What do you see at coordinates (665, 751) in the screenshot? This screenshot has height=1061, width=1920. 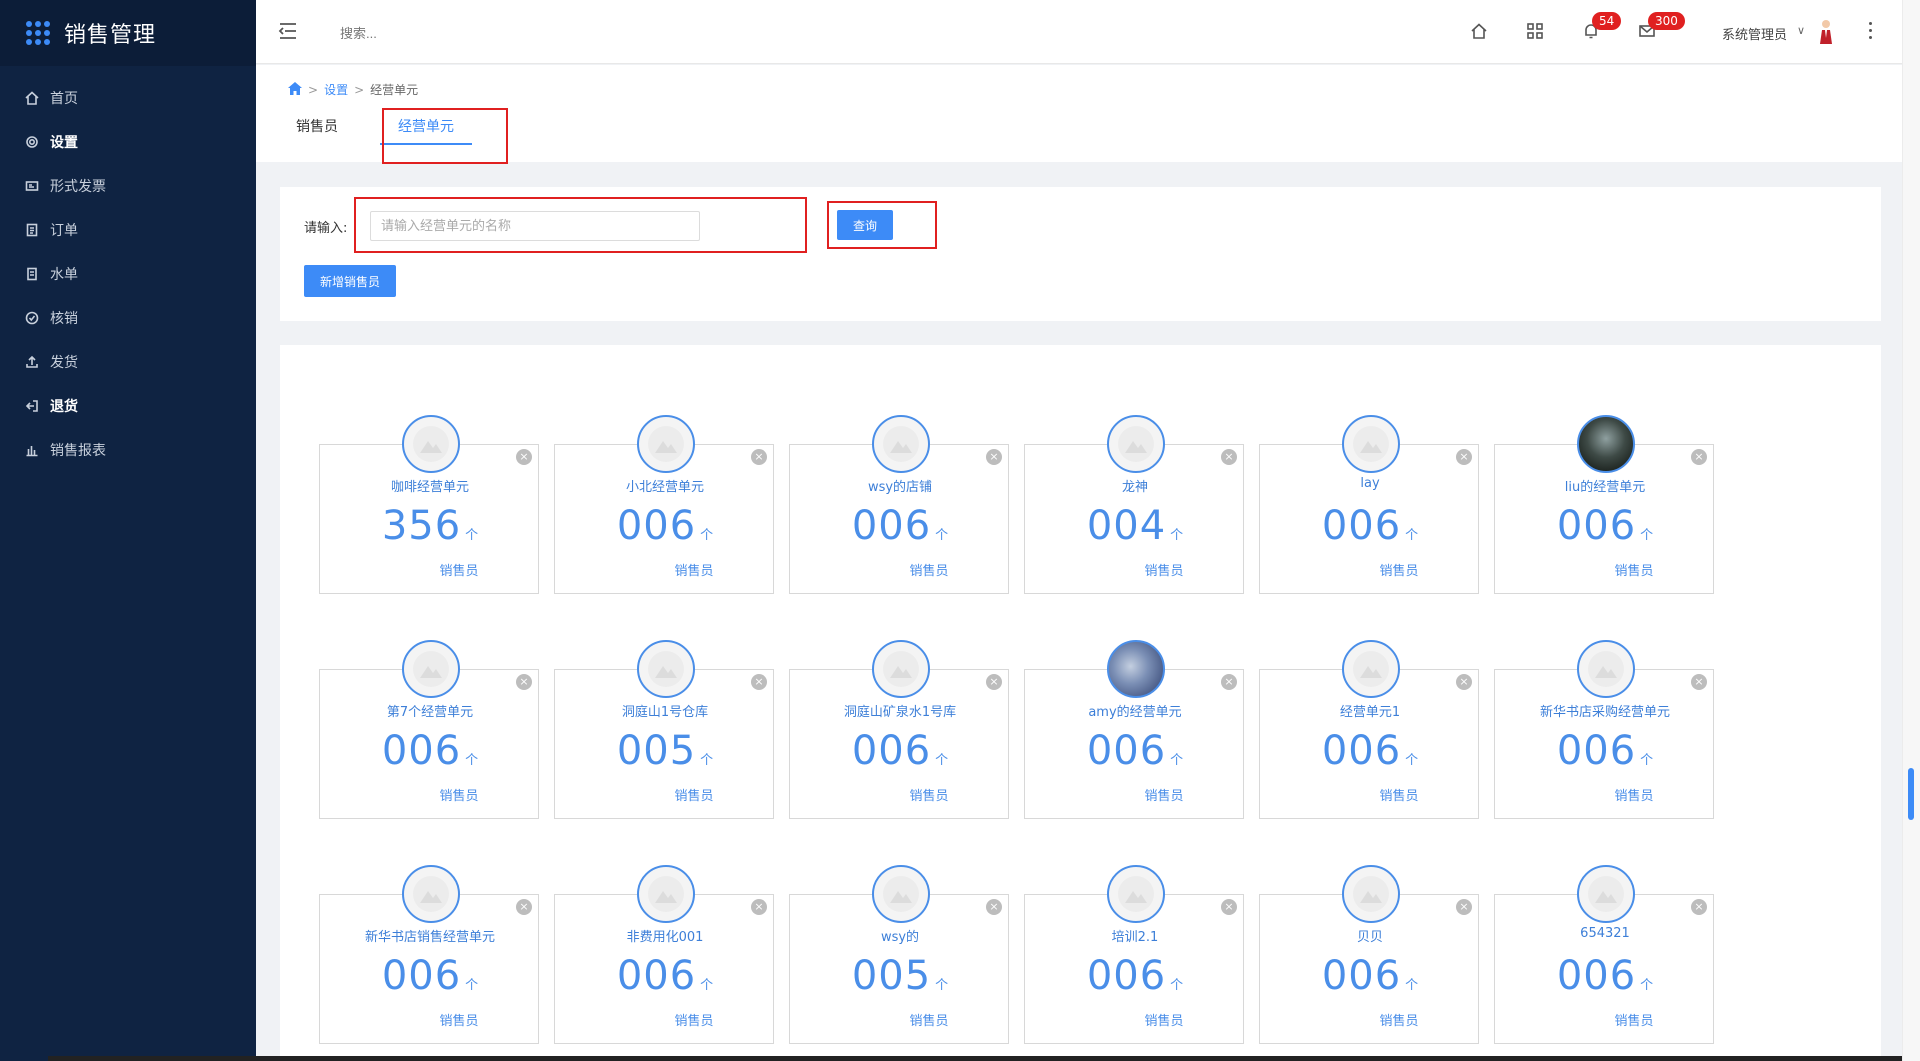 I see `unit-count: 005 个` at bounding box center [665, 751].